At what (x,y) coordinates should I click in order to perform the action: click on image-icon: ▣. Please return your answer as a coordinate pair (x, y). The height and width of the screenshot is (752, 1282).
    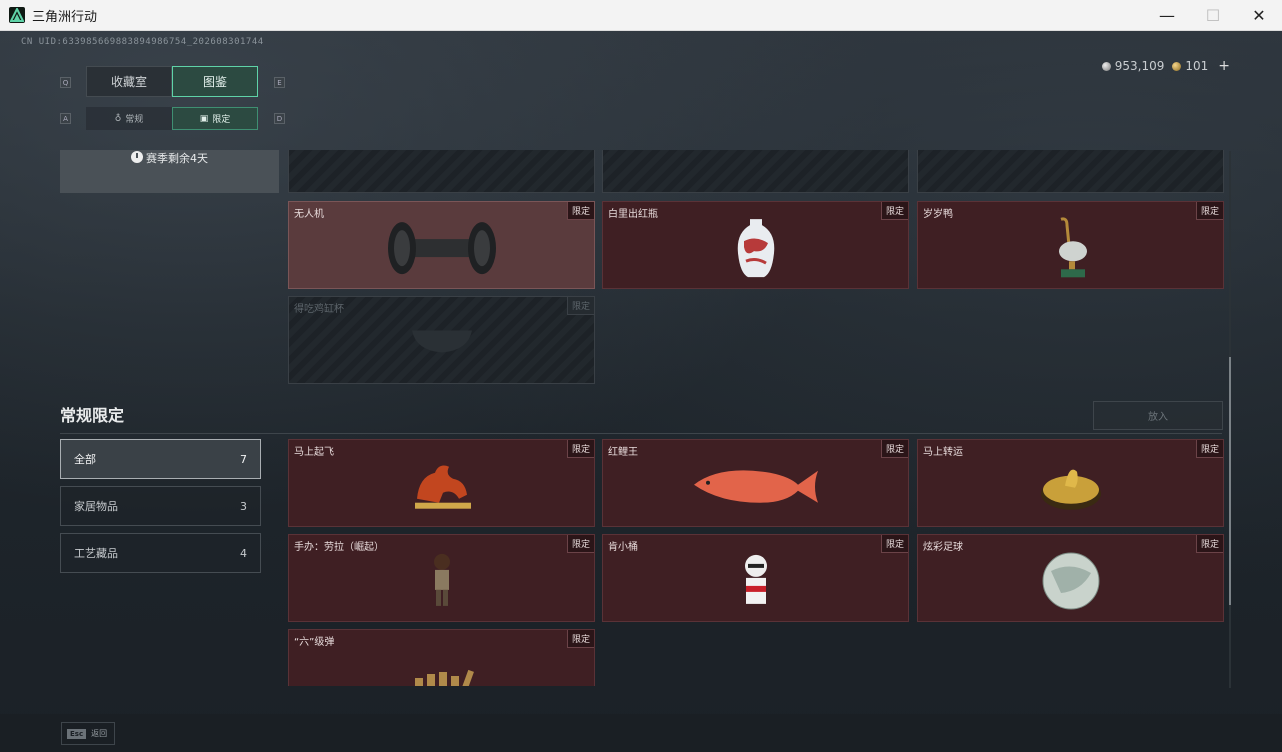
    Looking at the image, I should click on (204, 118).